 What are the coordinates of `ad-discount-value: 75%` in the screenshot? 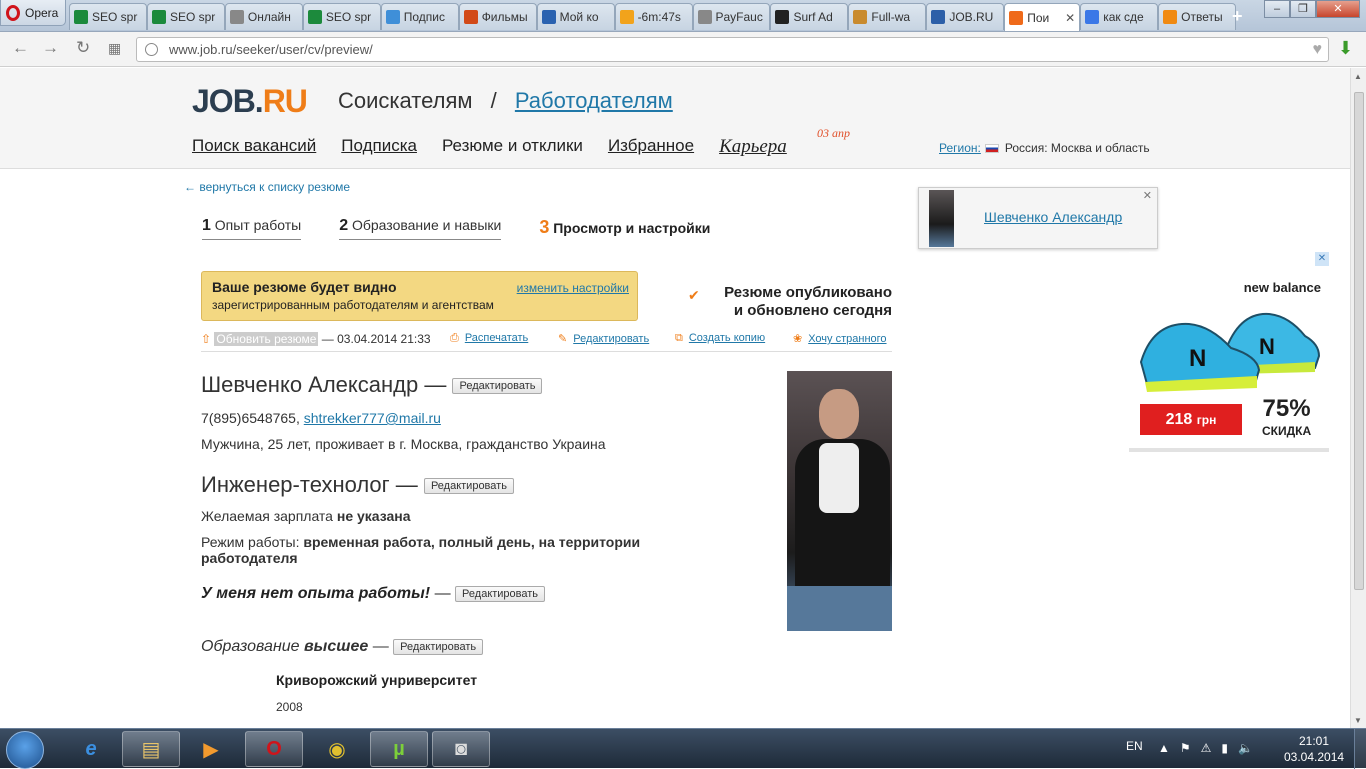 It's located at (1286, 408).